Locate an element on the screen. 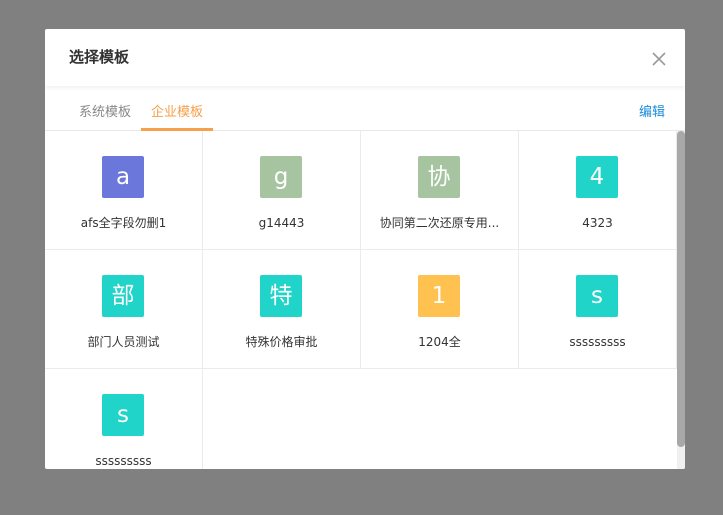  template-card: 4 4323 is located at coordinates (598, 190).